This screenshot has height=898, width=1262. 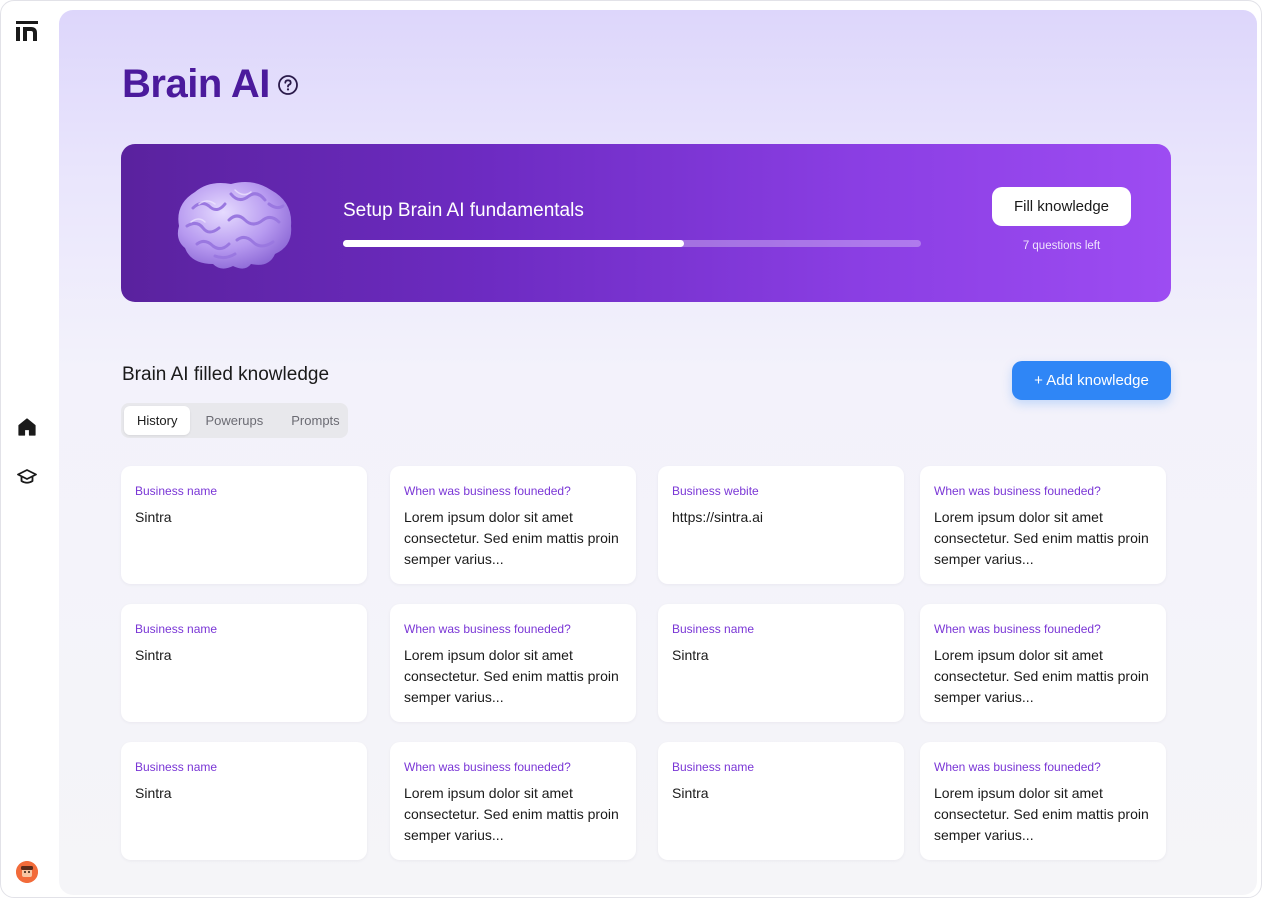 I want to click on knowledge-tabs: History Powerups Prompts, so click(x=234, y=420).